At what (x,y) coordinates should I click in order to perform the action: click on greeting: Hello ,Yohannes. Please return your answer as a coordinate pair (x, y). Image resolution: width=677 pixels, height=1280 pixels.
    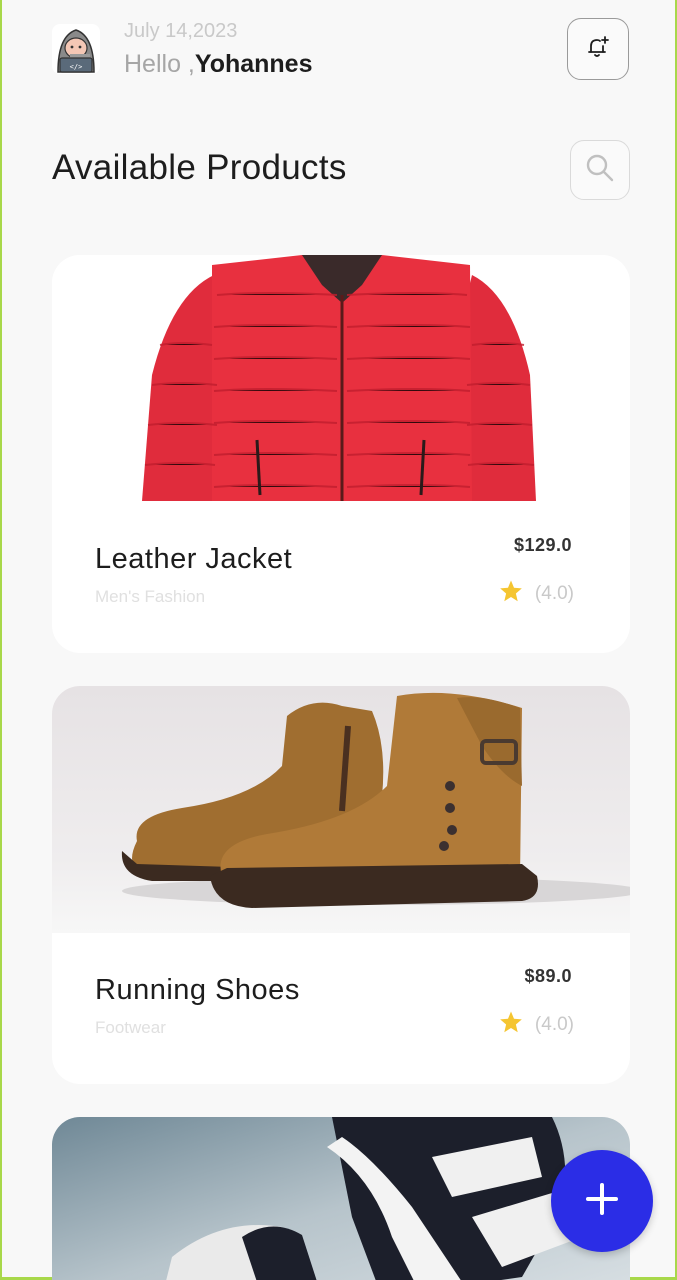
    Looking at the image, I should click on (218, 64).